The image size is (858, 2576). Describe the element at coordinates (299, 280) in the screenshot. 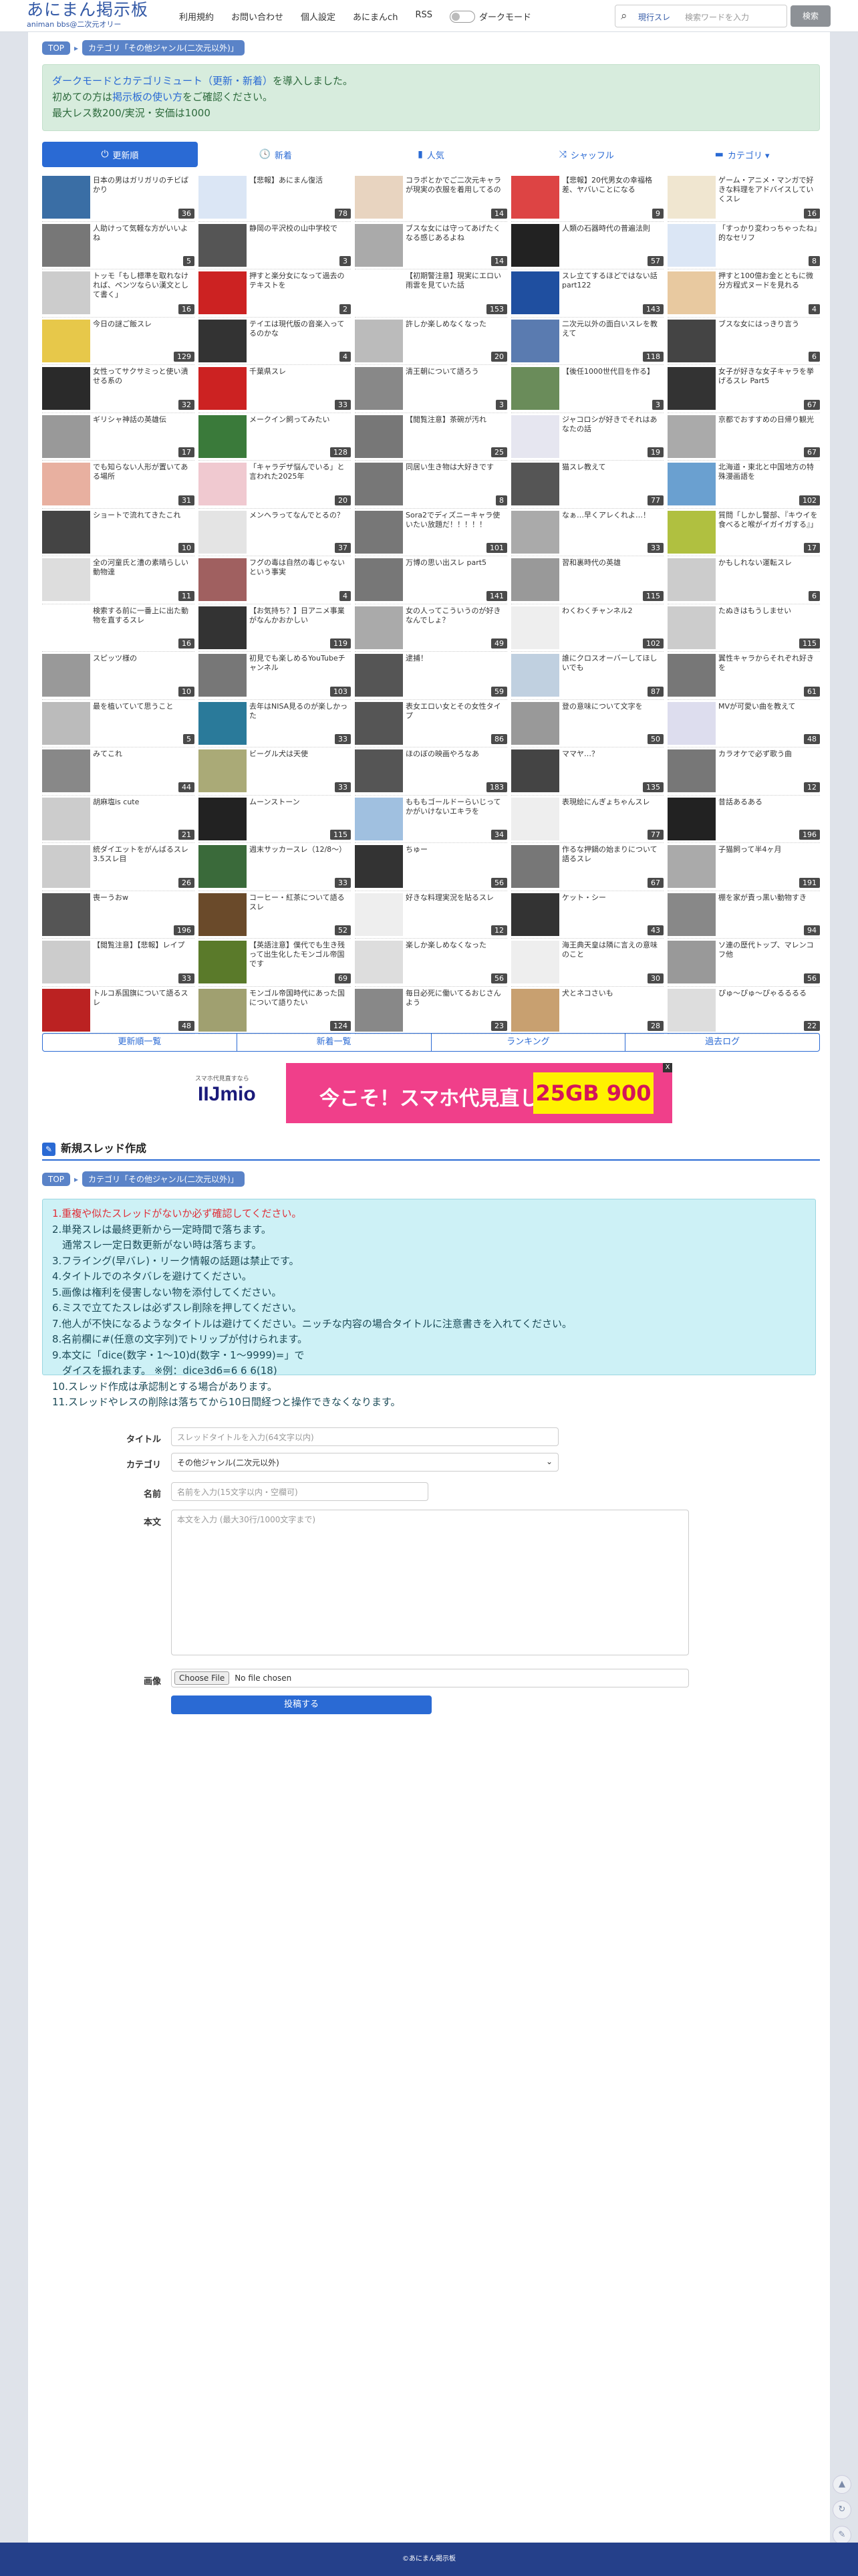

I see `thread-title: 押すと楽分女になって過去のテキストを` at that location.